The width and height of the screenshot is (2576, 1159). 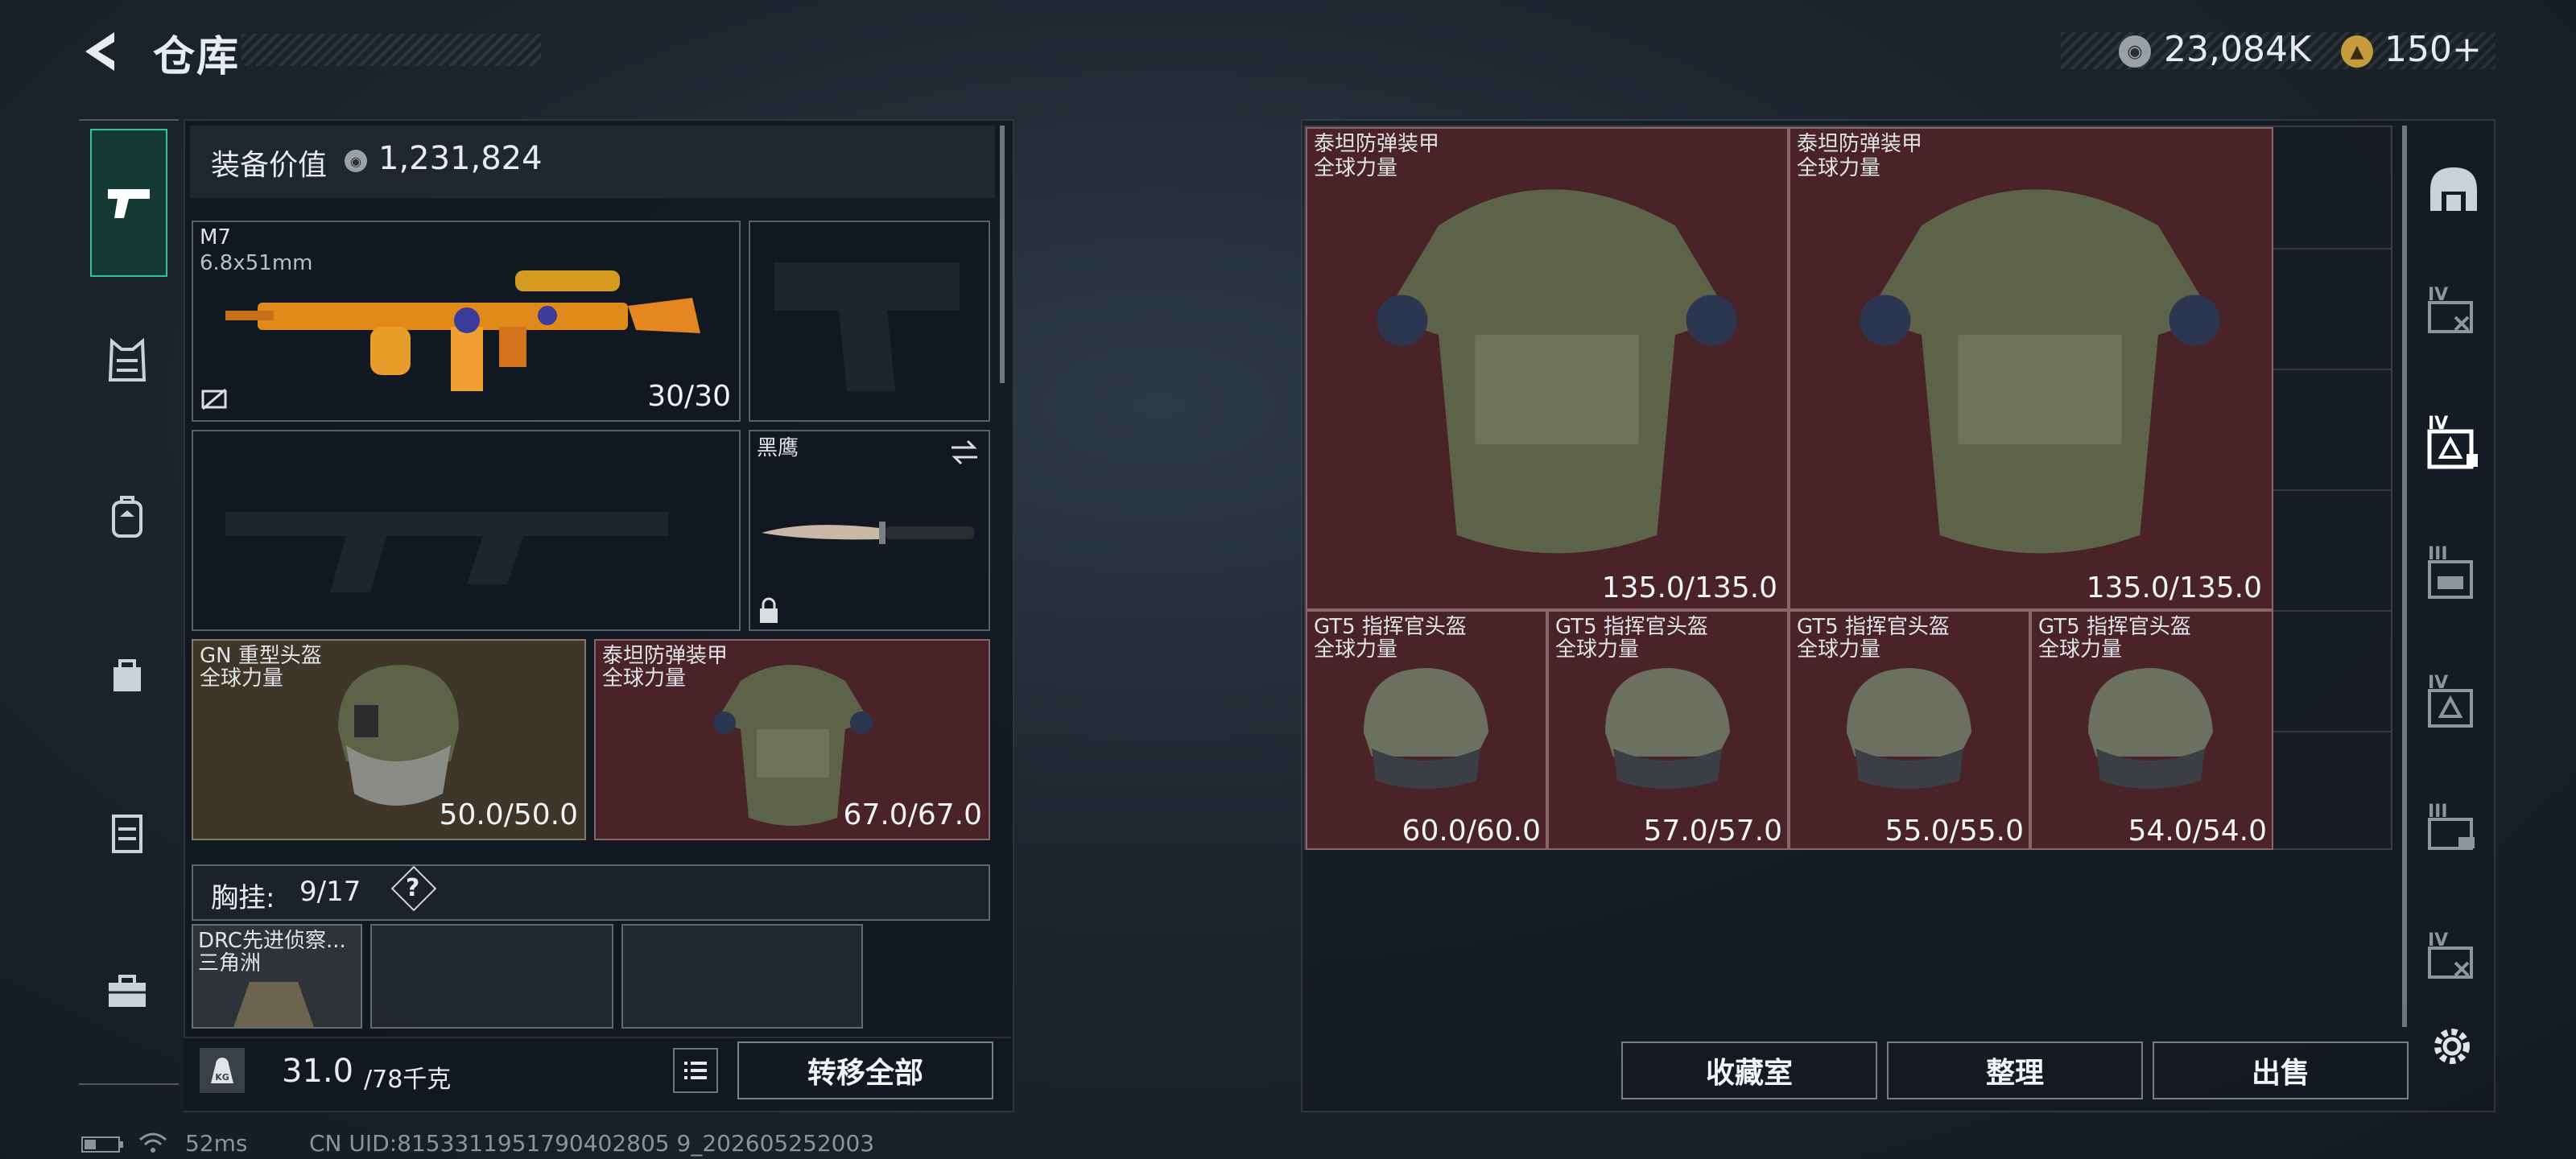 I want to click on helmet-name: GN 重型头盔, so click(x=261, y=656).